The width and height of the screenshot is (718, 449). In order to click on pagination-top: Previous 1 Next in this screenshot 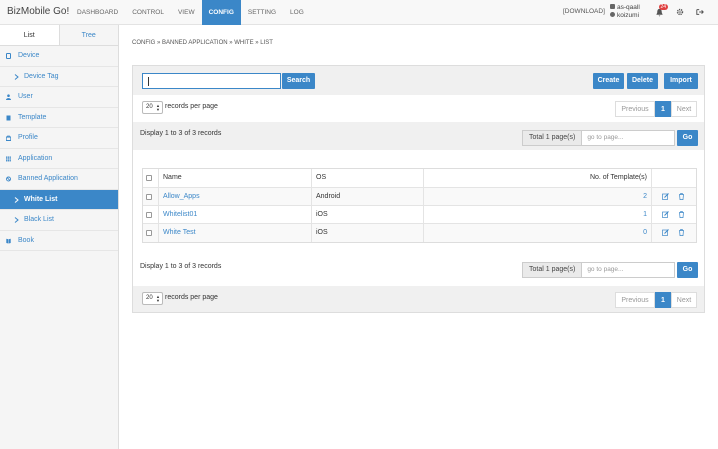, I will do `click(656, 109)`.